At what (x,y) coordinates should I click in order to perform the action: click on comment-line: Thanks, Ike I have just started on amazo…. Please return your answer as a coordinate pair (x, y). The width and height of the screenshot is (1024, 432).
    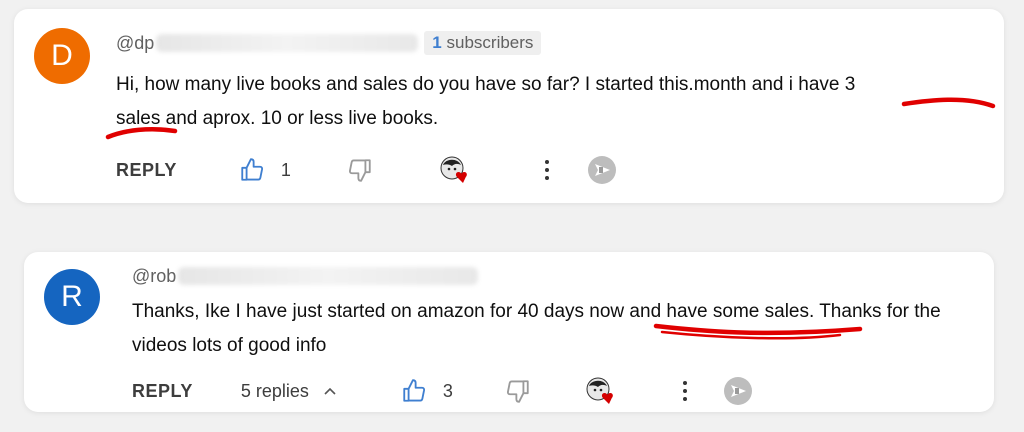
    Looking at the image, I should click on (536, 311).